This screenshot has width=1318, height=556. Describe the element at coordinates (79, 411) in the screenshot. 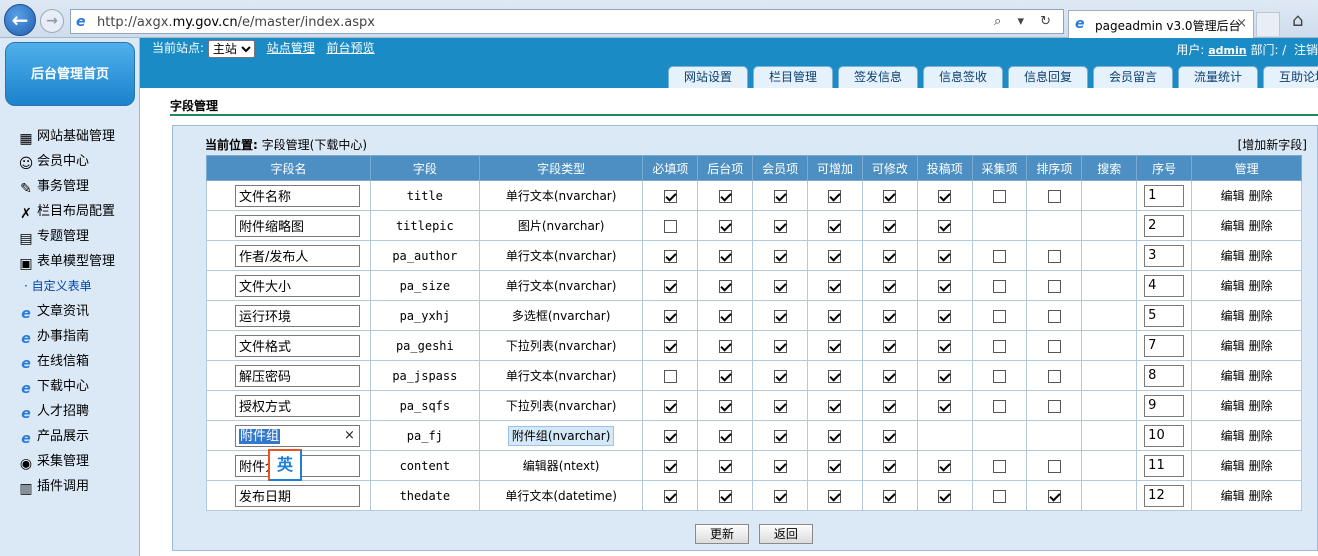

I see `sidebar-item: e 人才招聘` at that location.